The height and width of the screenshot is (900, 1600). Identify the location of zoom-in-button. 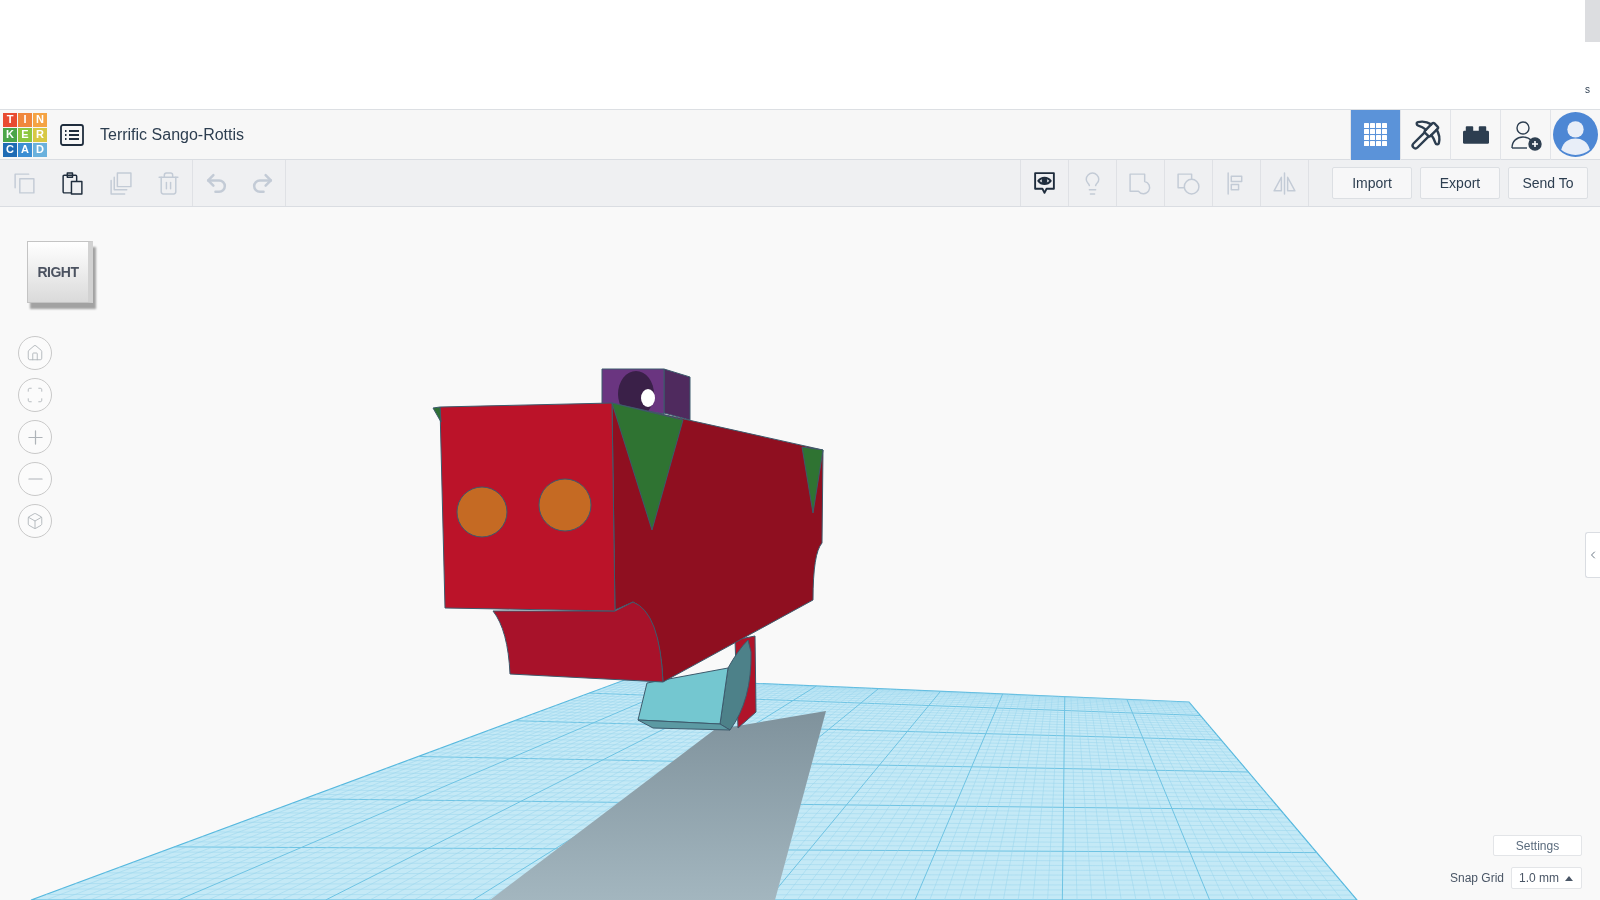
(35, 437).